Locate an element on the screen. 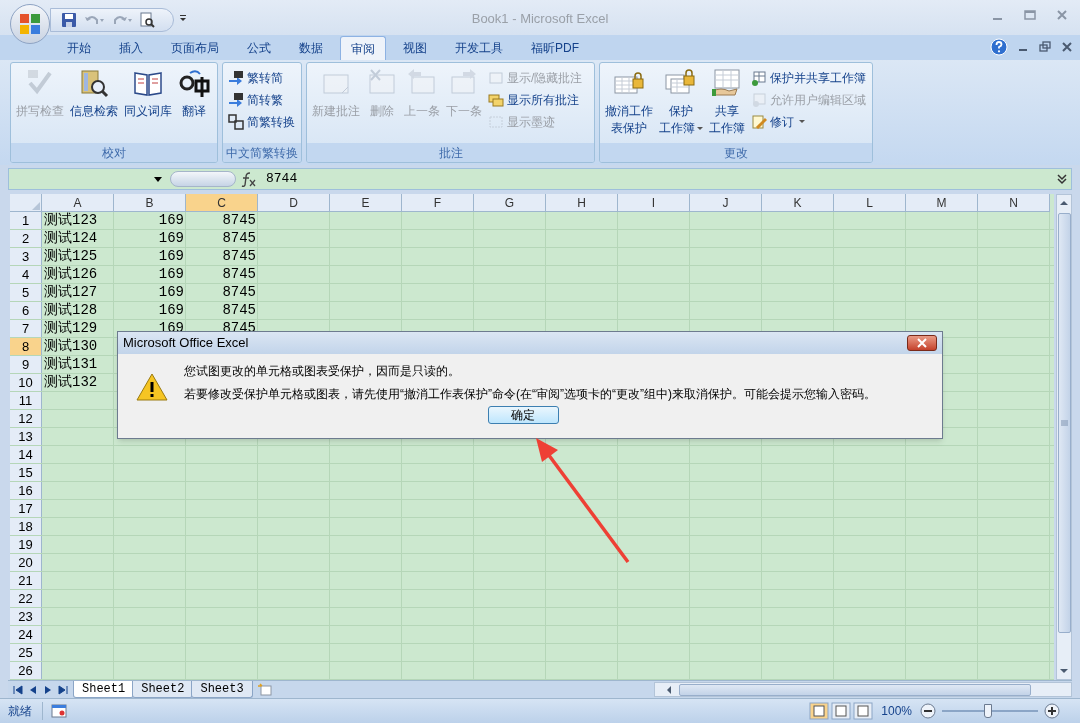 Image resolution: width=1080 pixels, height=723 pixels. ribbon-button: 翻译 is located at coordinates (194, 93).